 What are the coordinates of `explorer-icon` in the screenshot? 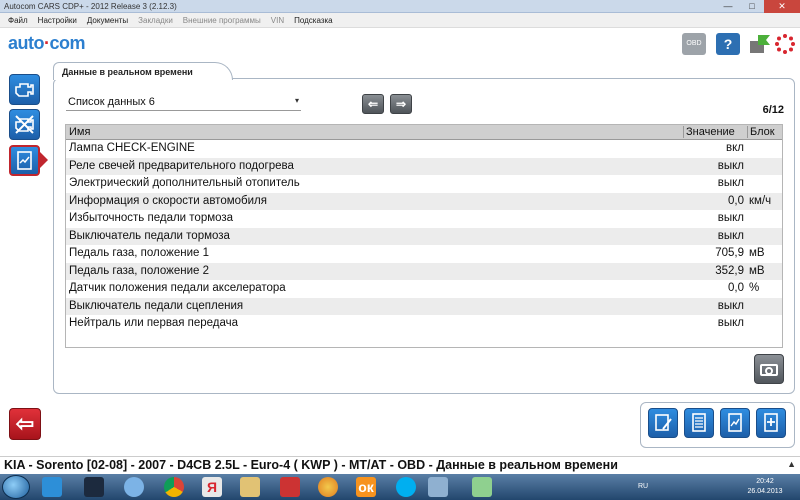 It's located at (250, 487).